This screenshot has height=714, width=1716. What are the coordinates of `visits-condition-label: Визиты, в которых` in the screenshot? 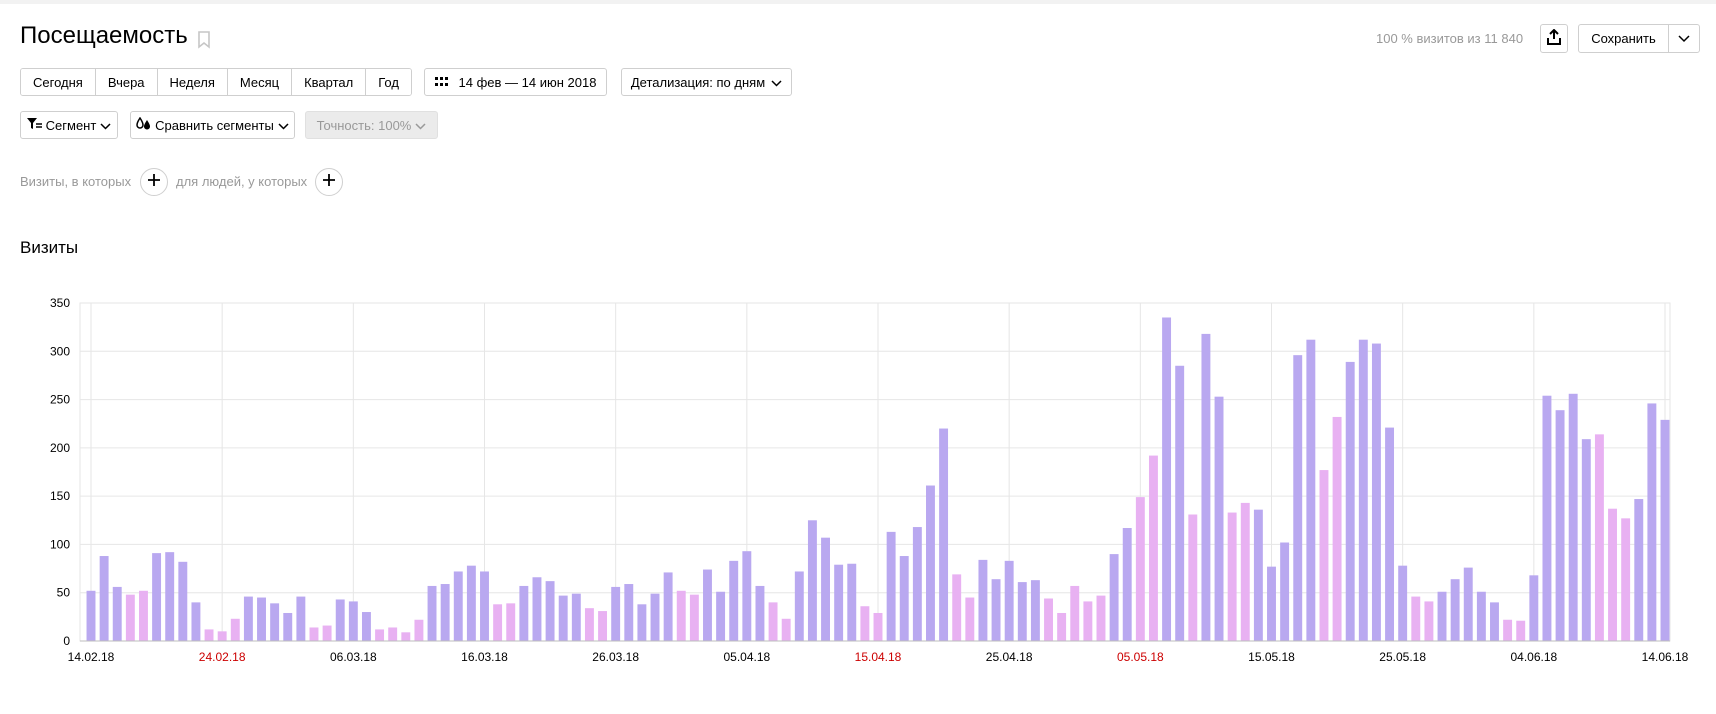 It's located at (76, 181).